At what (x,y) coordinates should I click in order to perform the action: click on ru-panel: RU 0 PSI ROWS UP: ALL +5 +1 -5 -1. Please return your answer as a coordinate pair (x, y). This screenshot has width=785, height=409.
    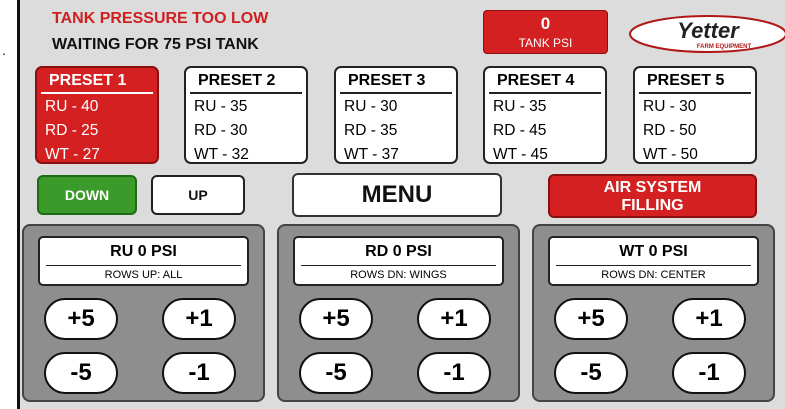
    Looking at the image, I should click on (143, 313).